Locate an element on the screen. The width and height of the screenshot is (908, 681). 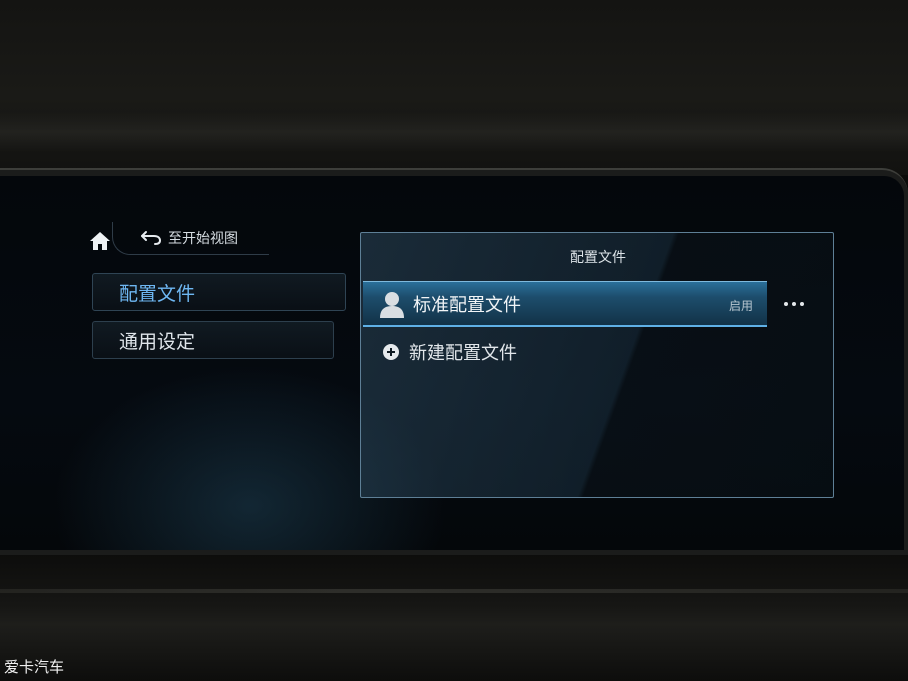
profile-status-badge: 启用 is located at coordinates (740, 306).